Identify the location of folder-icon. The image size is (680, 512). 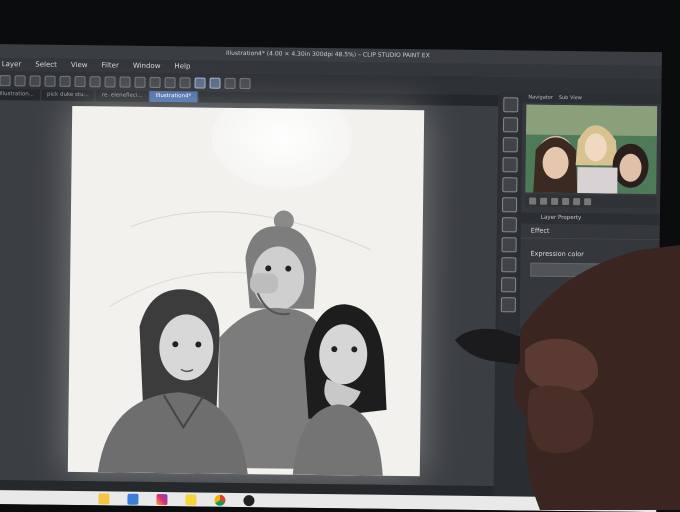
(509, 165).